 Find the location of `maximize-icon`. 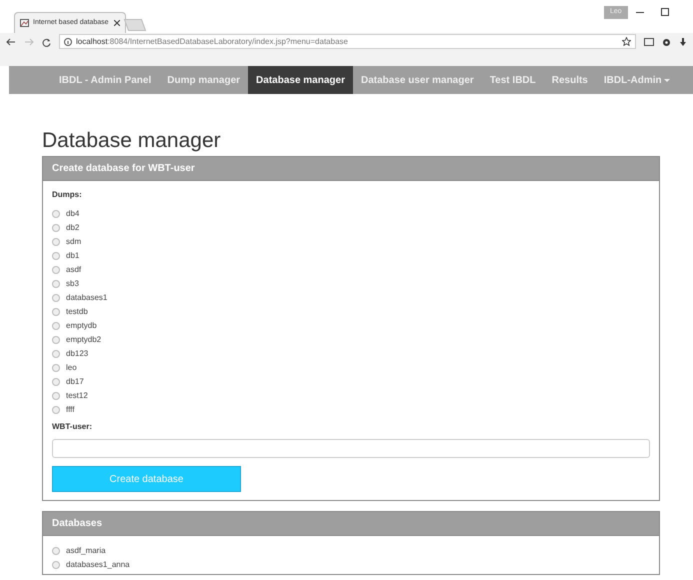

maximize-icon is located at coordinates (665, 12).